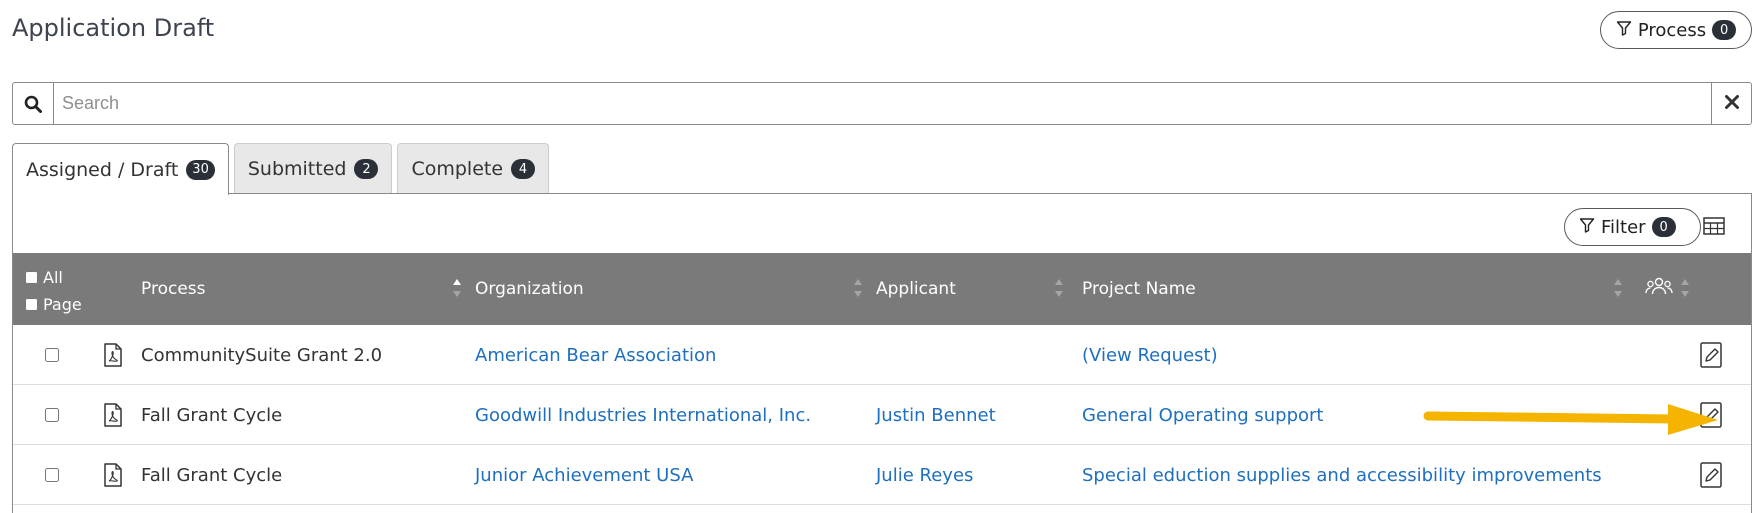 The height and width of the screenshot is (513, 1762). Describe the element at coordinates (102, 169) in the screenshot. I see `tab-label: Assigned / Draft` at that location.